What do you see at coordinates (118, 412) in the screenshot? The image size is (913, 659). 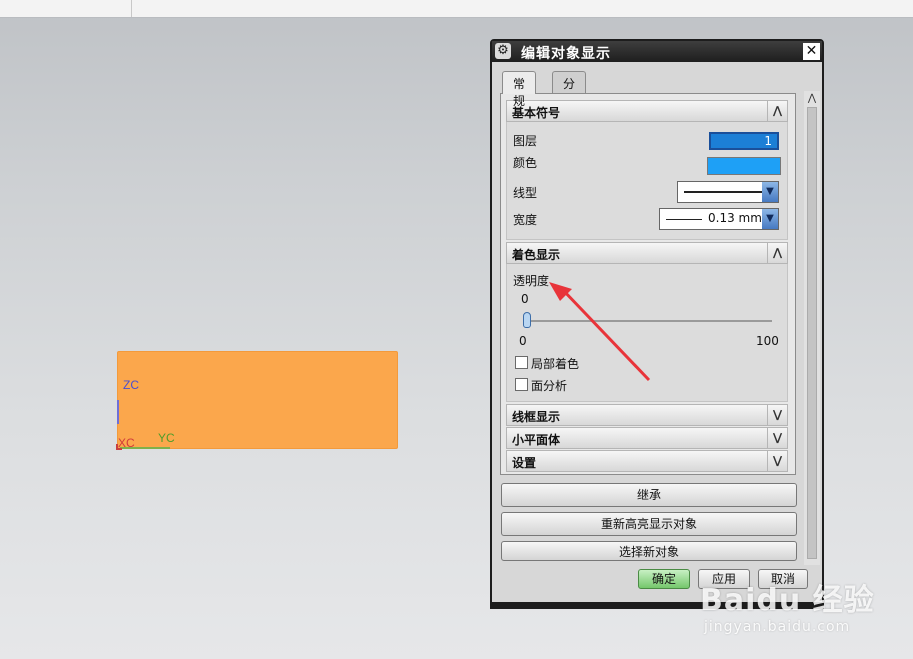 I see `z-axis-icon` at bounding box center [118, 412].